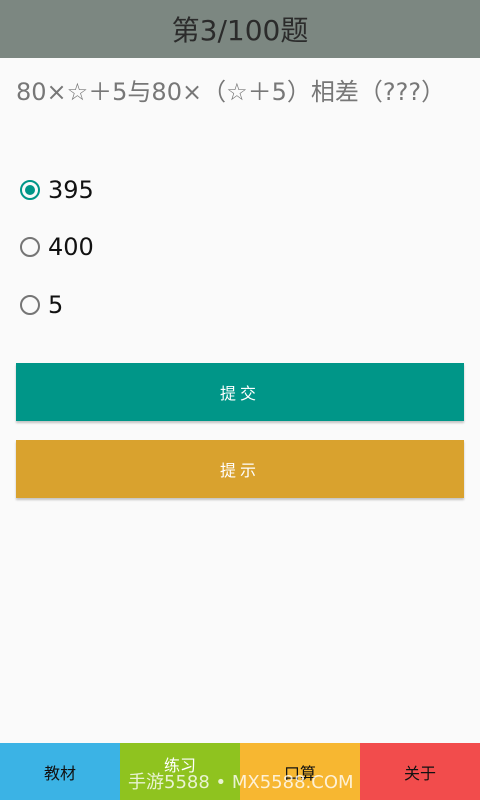 This screenshot has height=800, width=480. I want to click on title-bar: 第3/100题, so click(240, 29).